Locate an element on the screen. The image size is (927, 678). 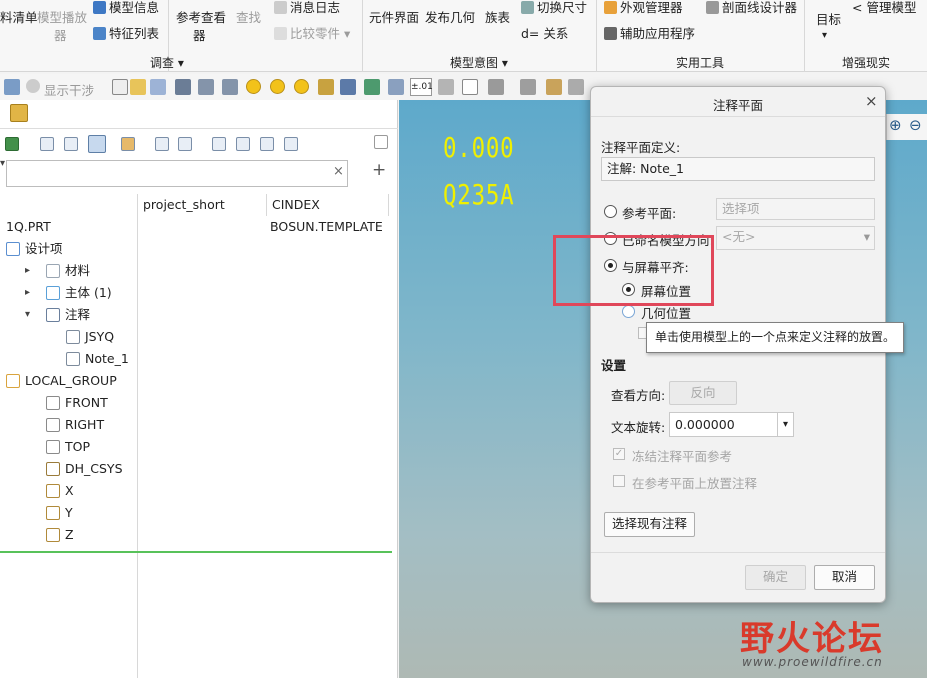
reference-plane-collector: 选择项 is located at coordinates (795, 209).